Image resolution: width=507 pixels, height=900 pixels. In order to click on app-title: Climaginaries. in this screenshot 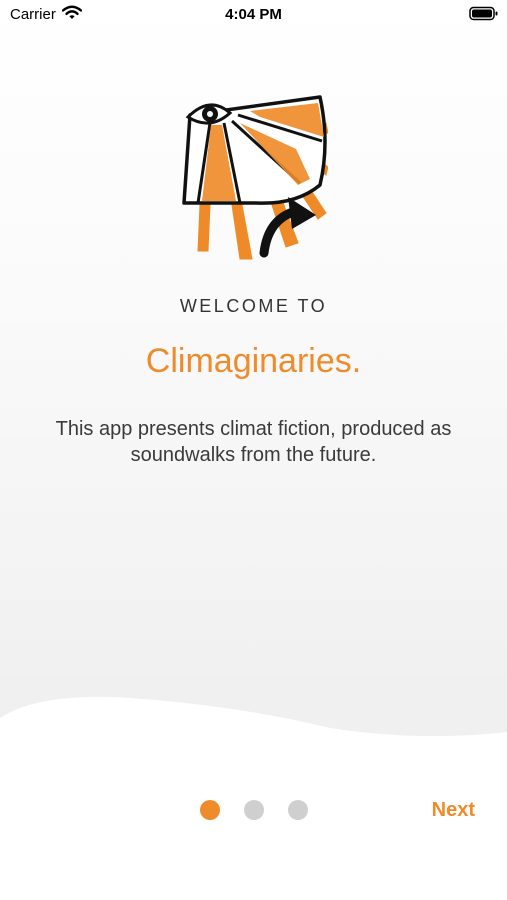, I will do `click(253, 361)`.